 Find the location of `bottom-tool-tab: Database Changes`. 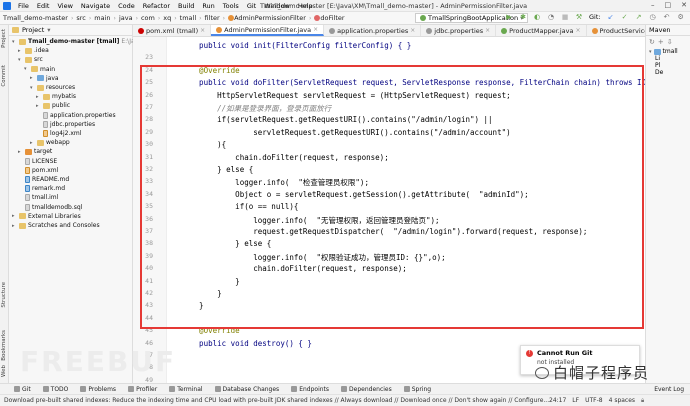

bottom-tool-tab: Database Changes is located at coordinates (247, 389).